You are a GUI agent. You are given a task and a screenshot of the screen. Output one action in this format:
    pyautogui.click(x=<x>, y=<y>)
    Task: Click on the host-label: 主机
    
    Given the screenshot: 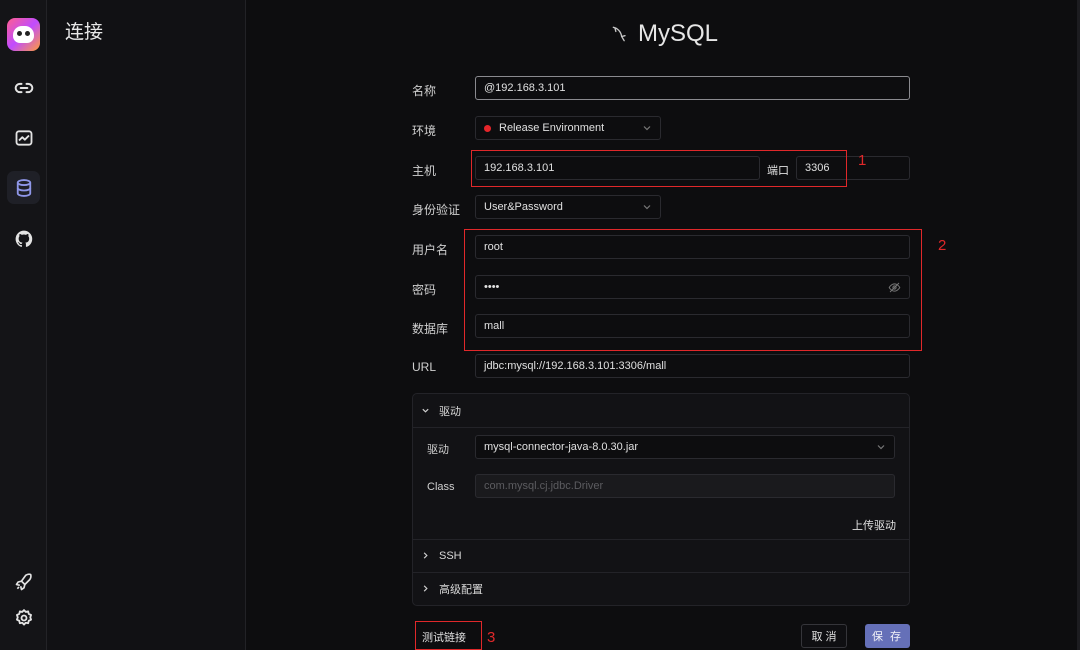 What is the action you would take?
    pyautogui.click(x=424, y=171)
    